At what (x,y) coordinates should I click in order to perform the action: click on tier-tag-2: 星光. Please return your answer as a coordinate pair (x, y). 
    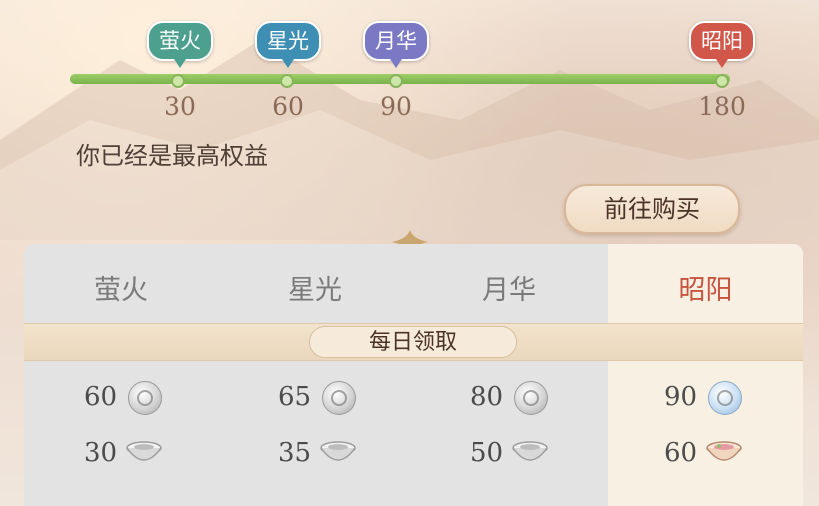
    Looking at the image, I should click on (288, 44).